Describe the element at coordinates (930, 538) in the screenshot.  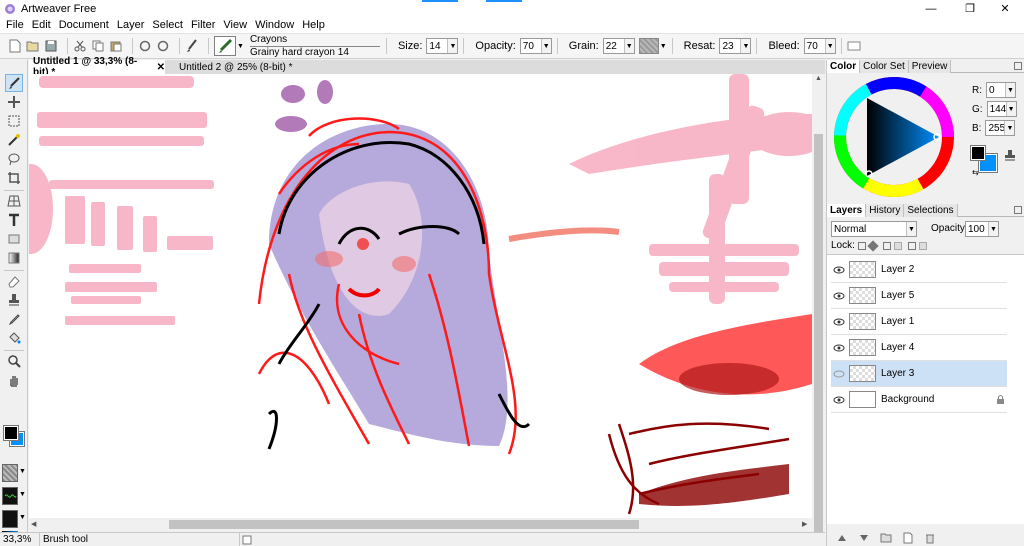
I see `delete-layer-icon` at that location.